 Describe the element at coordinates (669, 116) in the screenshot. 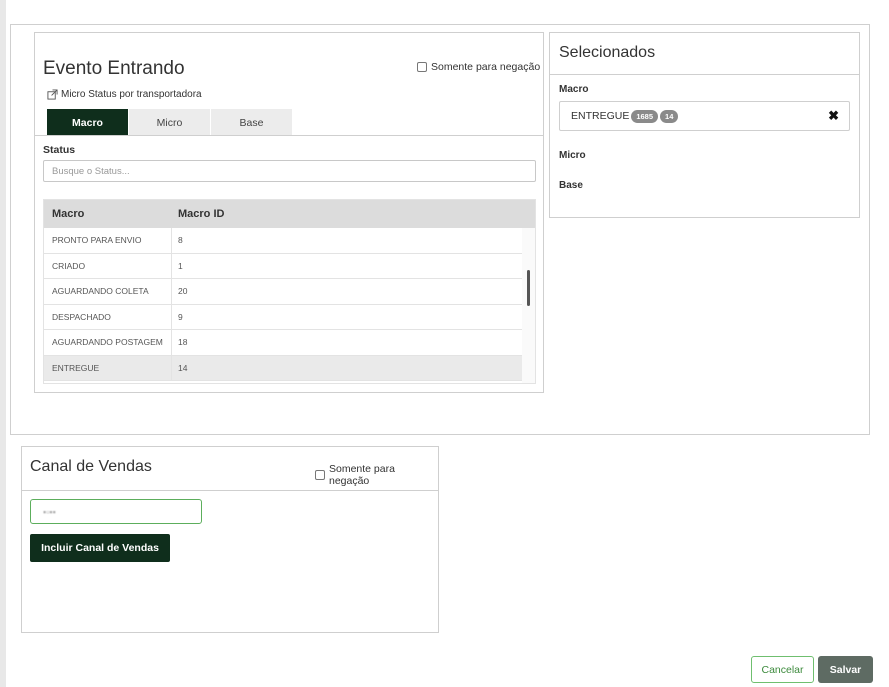

I see `id-badge: 14` at that location.